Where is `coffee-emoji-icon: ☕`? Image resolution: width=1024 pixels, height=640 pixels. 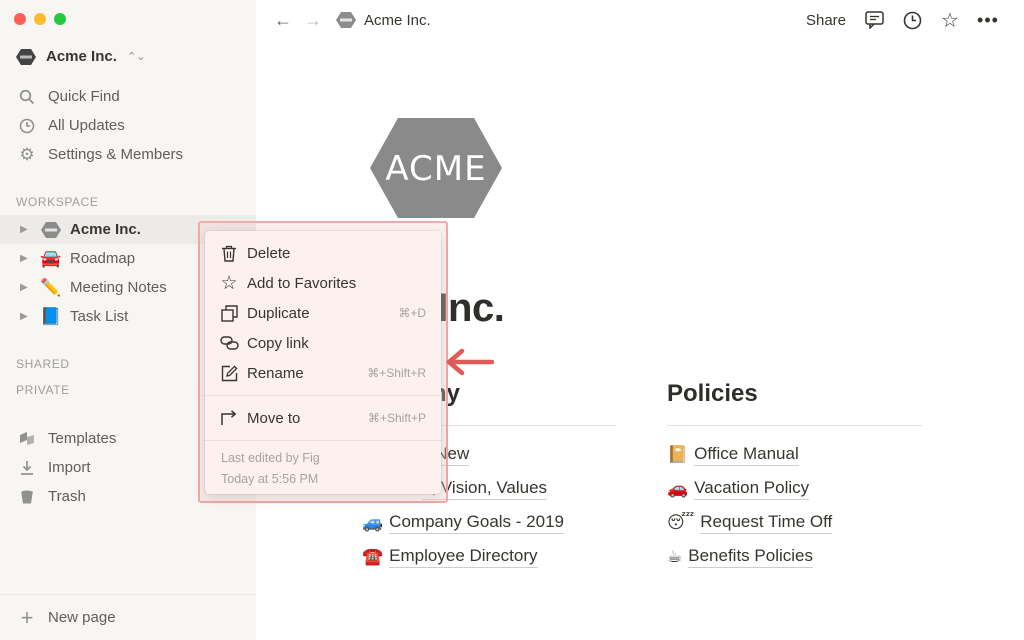 coffee-emoji-icon: ☕ is located at coordinates (675, 556).